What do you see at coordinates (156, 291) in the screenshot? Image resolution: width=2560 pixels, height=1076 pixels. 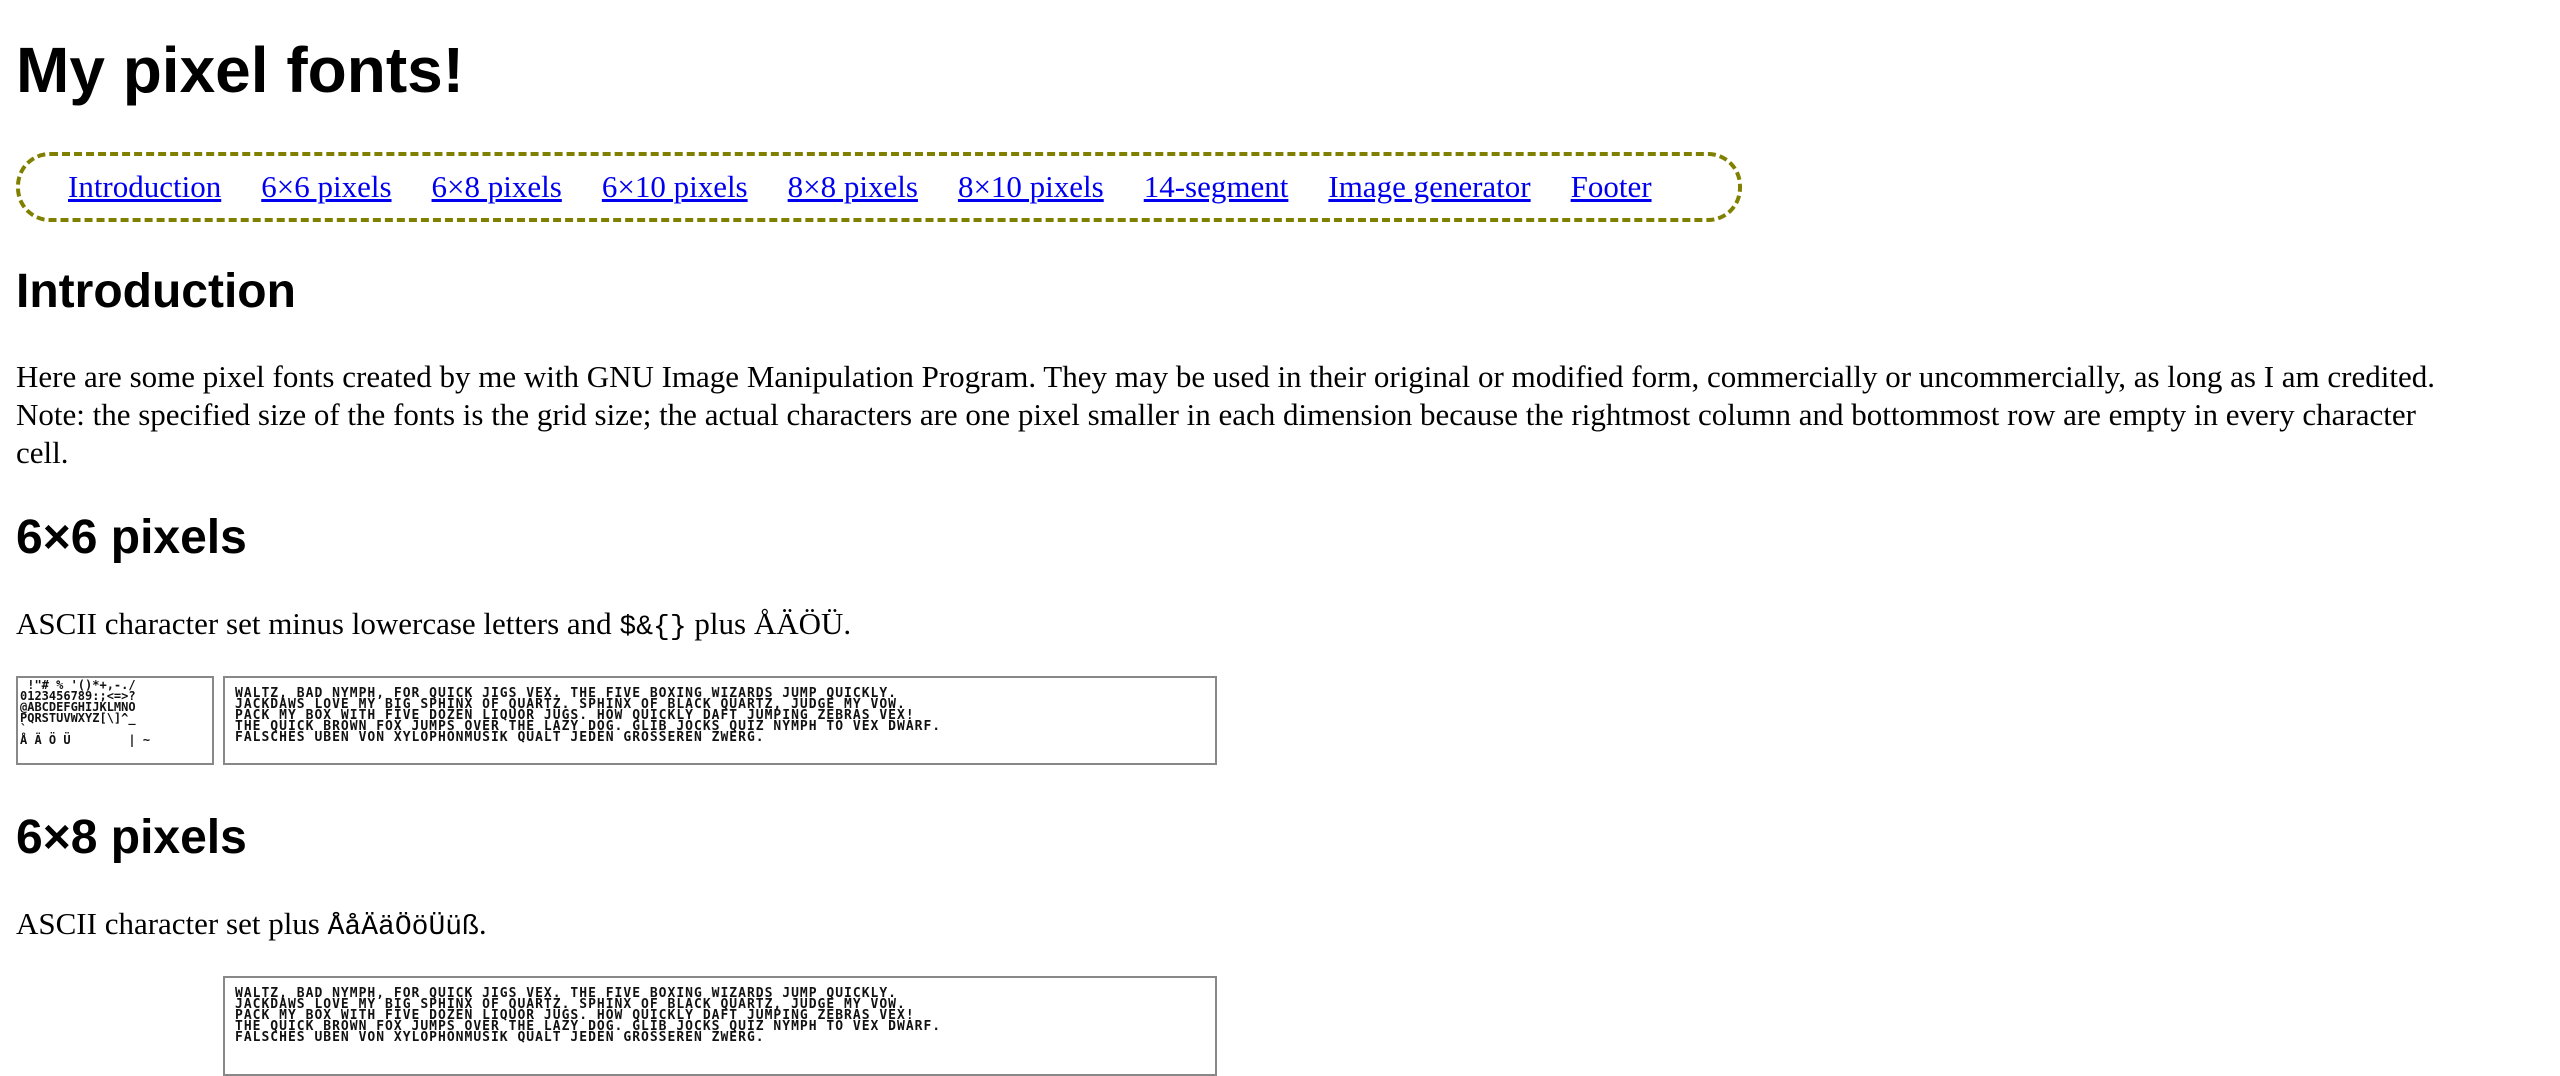 I see `section-heading-introduction: Introduction` at bounding box center [156, 291].